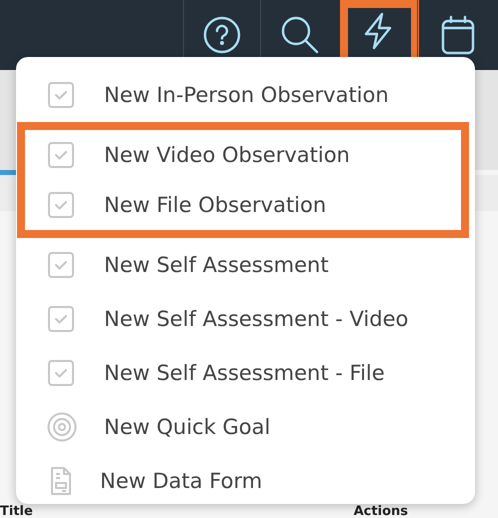 The image size is (498, 518). I want to click on search-icon, so click(300, 35).